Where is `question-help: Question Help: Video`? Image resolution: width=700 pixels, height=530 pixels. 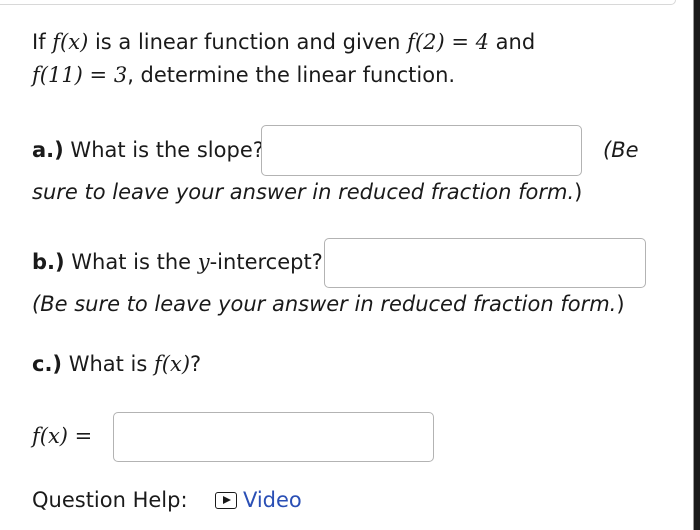 question-help: Question Help: Video is located at coordinates (167, 500).